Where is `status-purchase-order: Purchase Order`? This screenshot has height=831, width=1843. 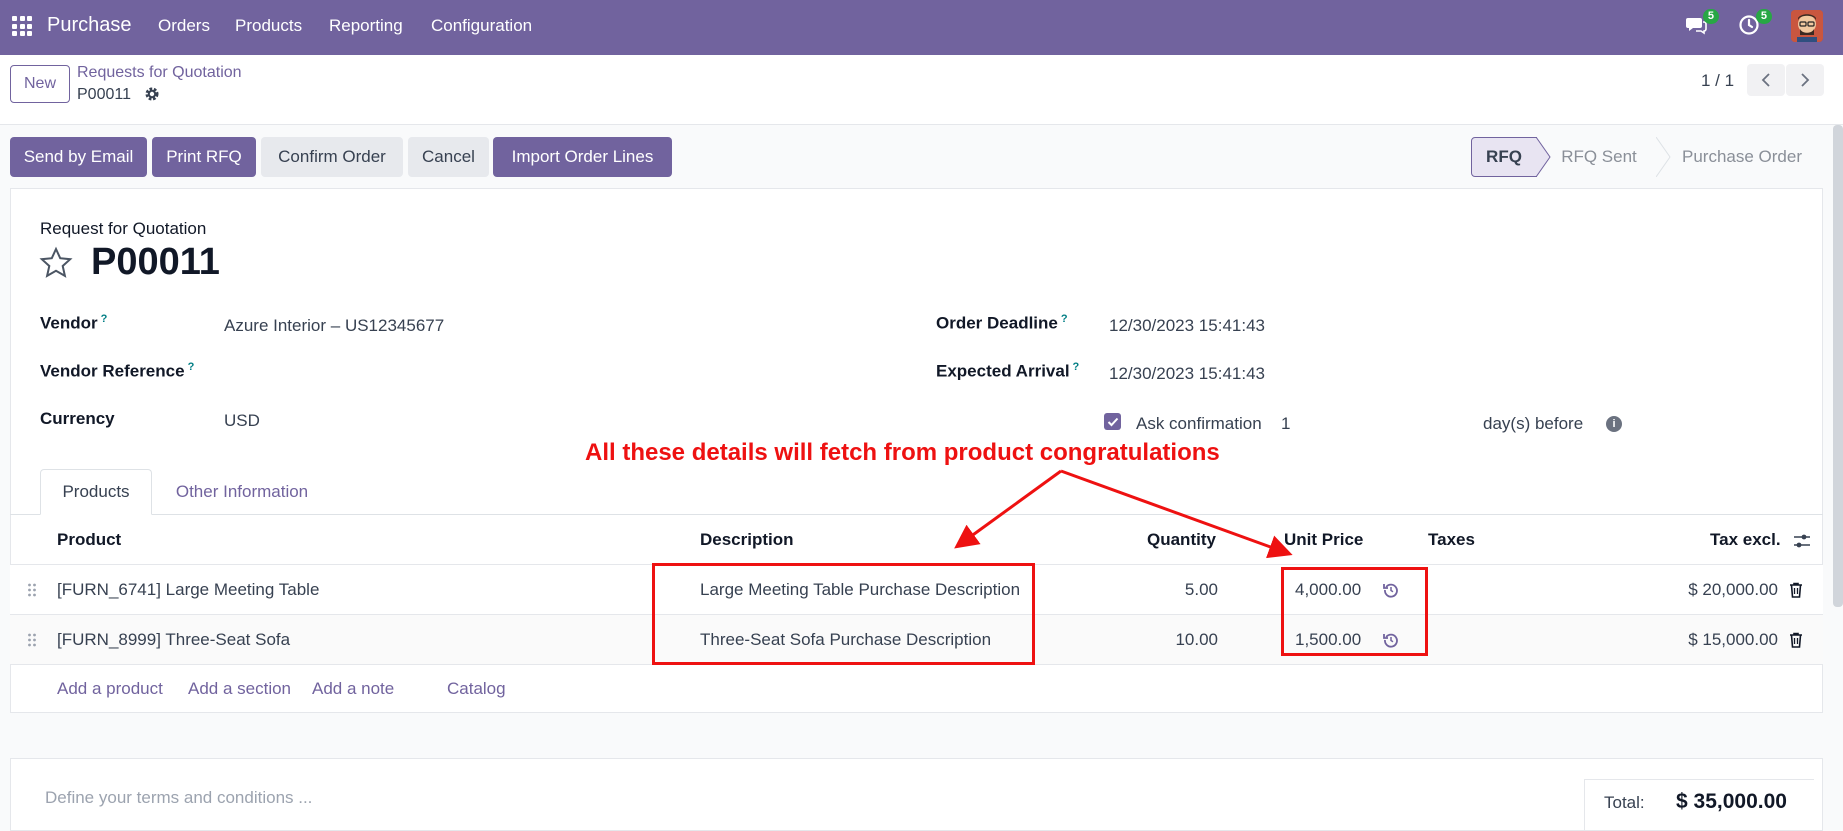 status-purchase-order: Purchase Order is located at coordinates (1742, 157).